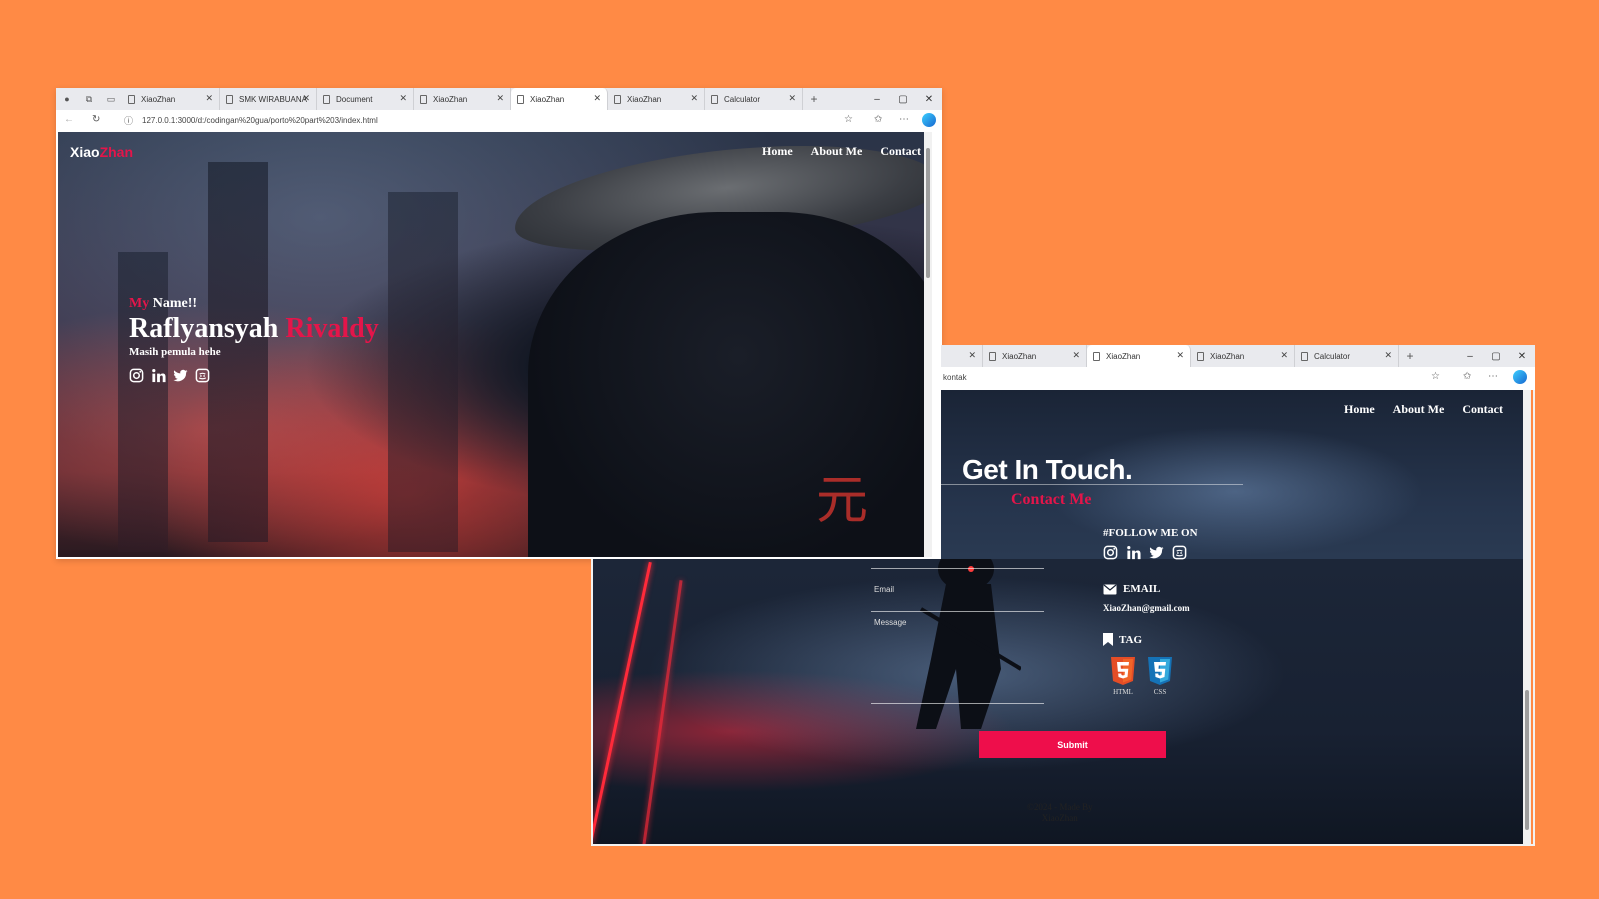  Describe the element at coordinates (67, 99) in the screenshot. I see `profile-icon: ●` at that location.